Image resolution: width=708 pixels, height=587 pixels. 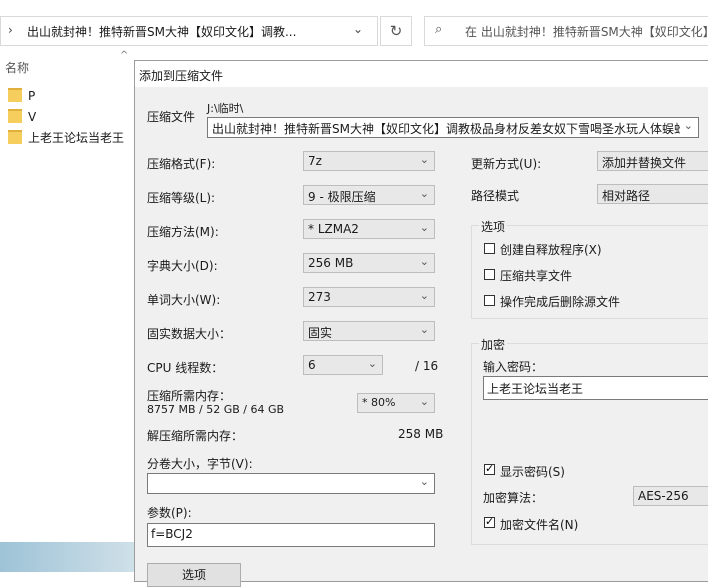 What do you see at coordinates (446, 128) in the screenshot?
I see `archive-name-value: 出山就封神！推特新晋SM大神【奴印文化】调教极品身材反差女奴下雪喝圣水玩人体蜈蚣` at bounding box center [446, 128].